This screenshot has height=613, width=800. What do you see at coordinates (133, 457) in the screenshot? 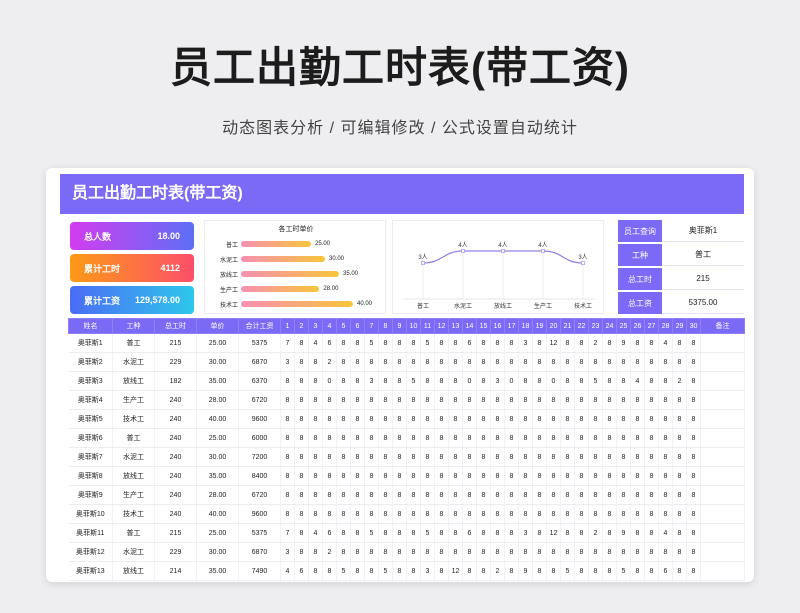
I see `table-cell: 水泥工` at bounding box center [133, 457].